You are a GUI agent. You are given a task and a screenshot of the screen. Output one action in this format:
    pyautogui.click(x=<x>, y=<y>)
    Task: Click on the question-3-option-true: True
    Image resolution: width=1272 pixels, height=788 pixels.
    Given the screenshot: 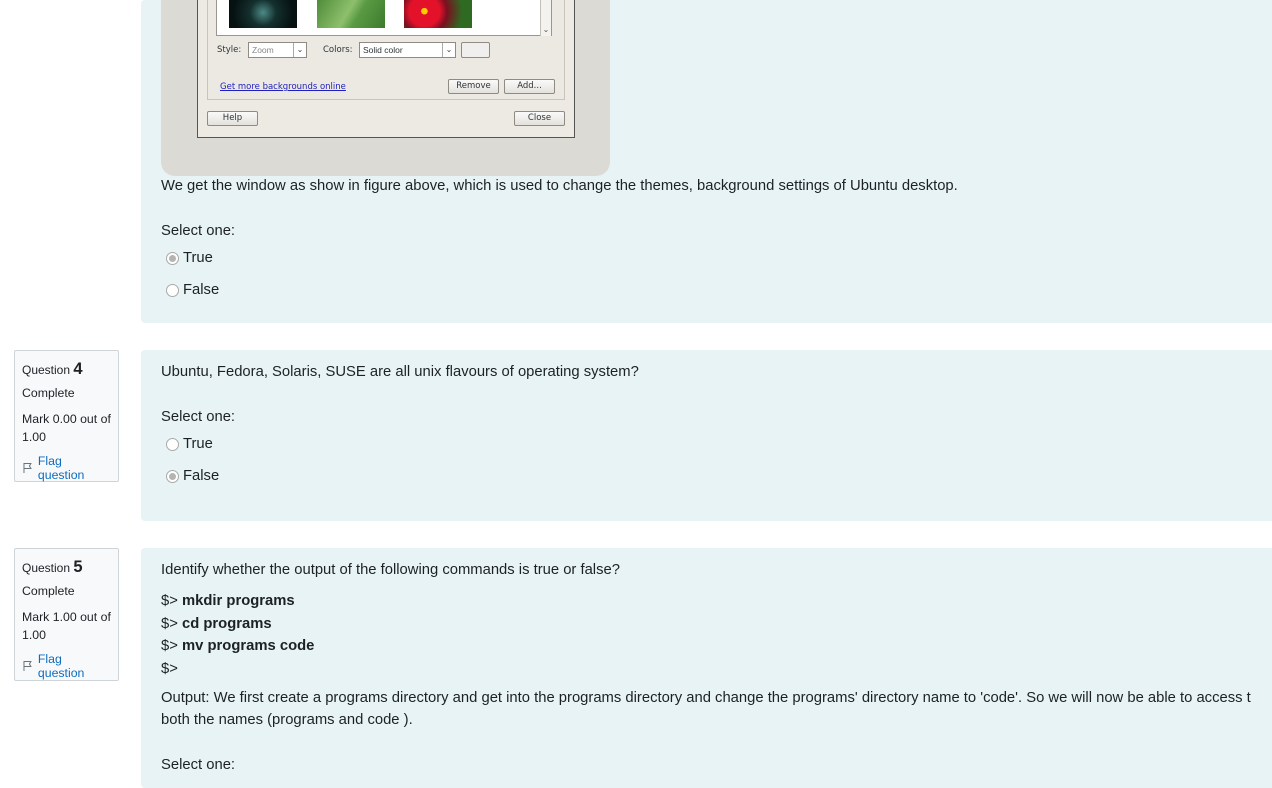 What is the action you would take?
    pyautogui.click(x=189, y=258)
    